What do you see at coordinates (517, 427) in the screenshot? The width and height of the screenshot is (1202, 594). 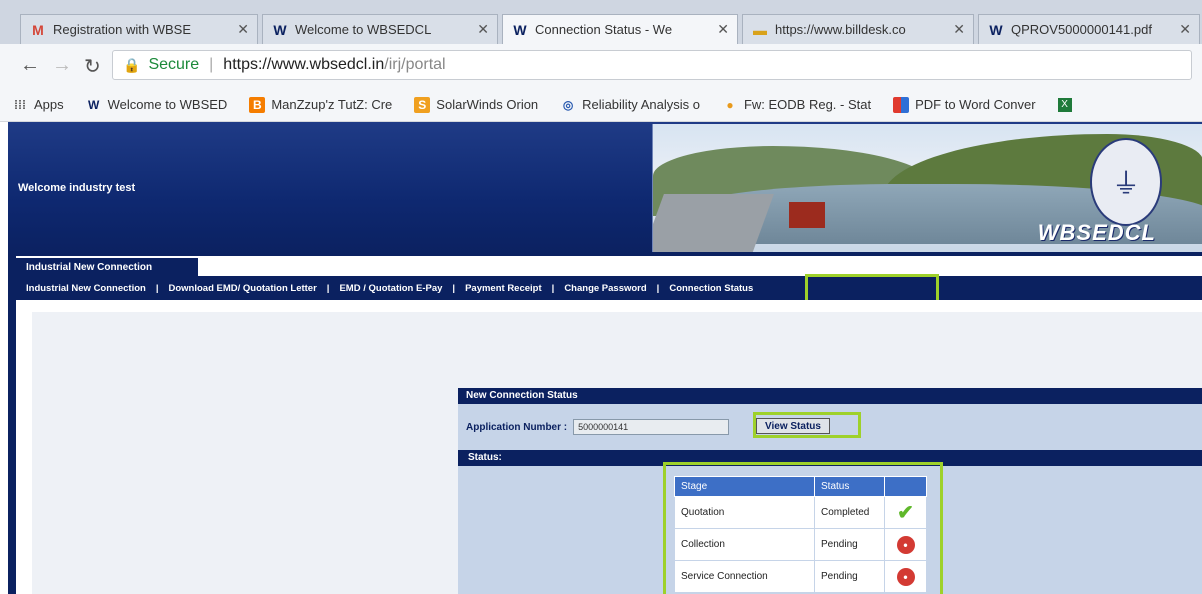 I see `application-number-label: Application Number :` at bounding box center [517, 427].